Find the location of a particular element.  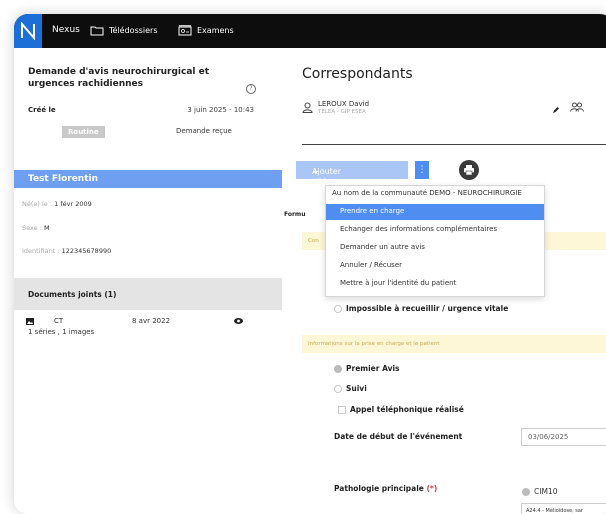

logo-icon is located at coordinates (28, 31).